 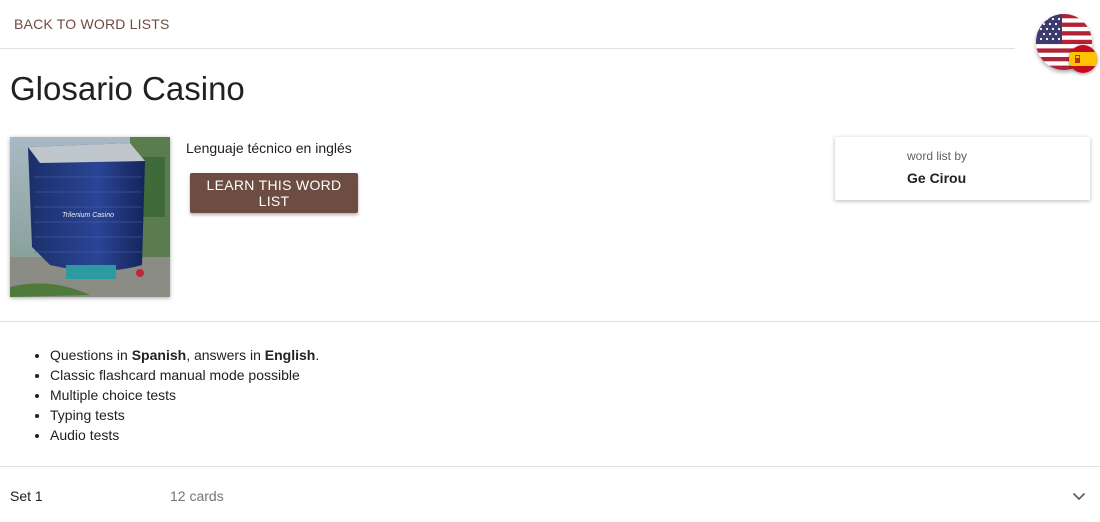 What do you see at coordinates (184, 415) in the screenshot?
I see `list-item: Typing tests` at bounding box center [184, 415].